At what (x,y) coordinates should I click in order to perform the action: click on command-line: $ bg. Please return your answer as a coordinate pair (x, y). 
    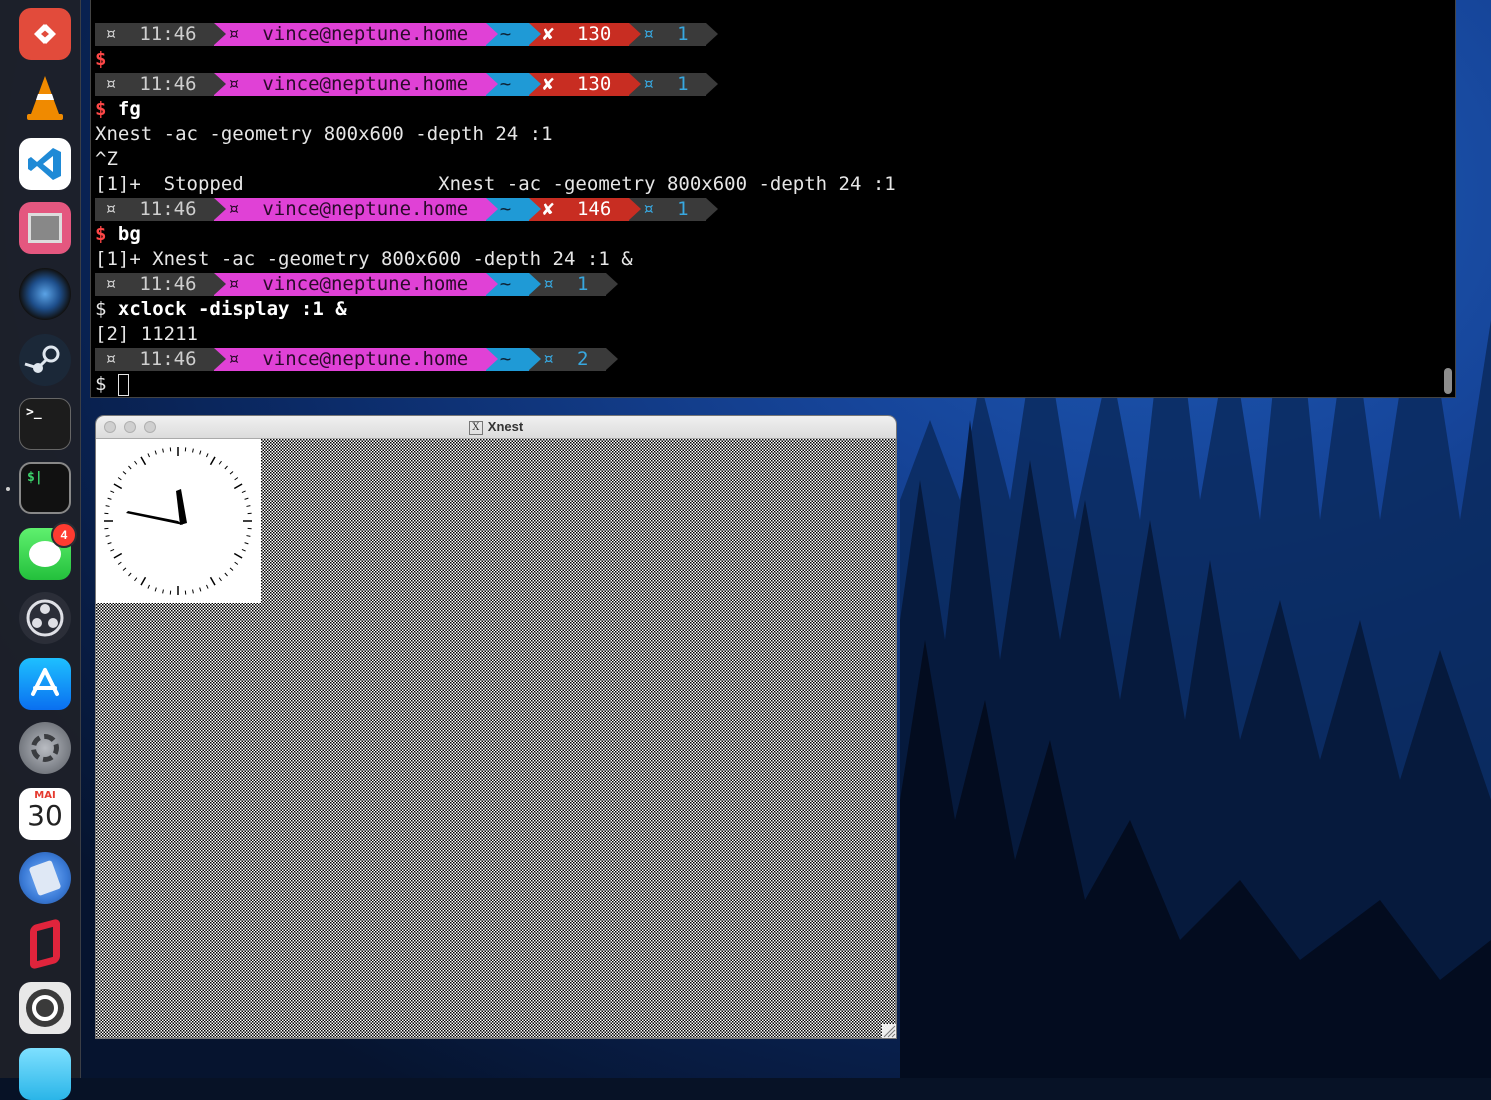
    Looking at the image, I should click on (765, 234).